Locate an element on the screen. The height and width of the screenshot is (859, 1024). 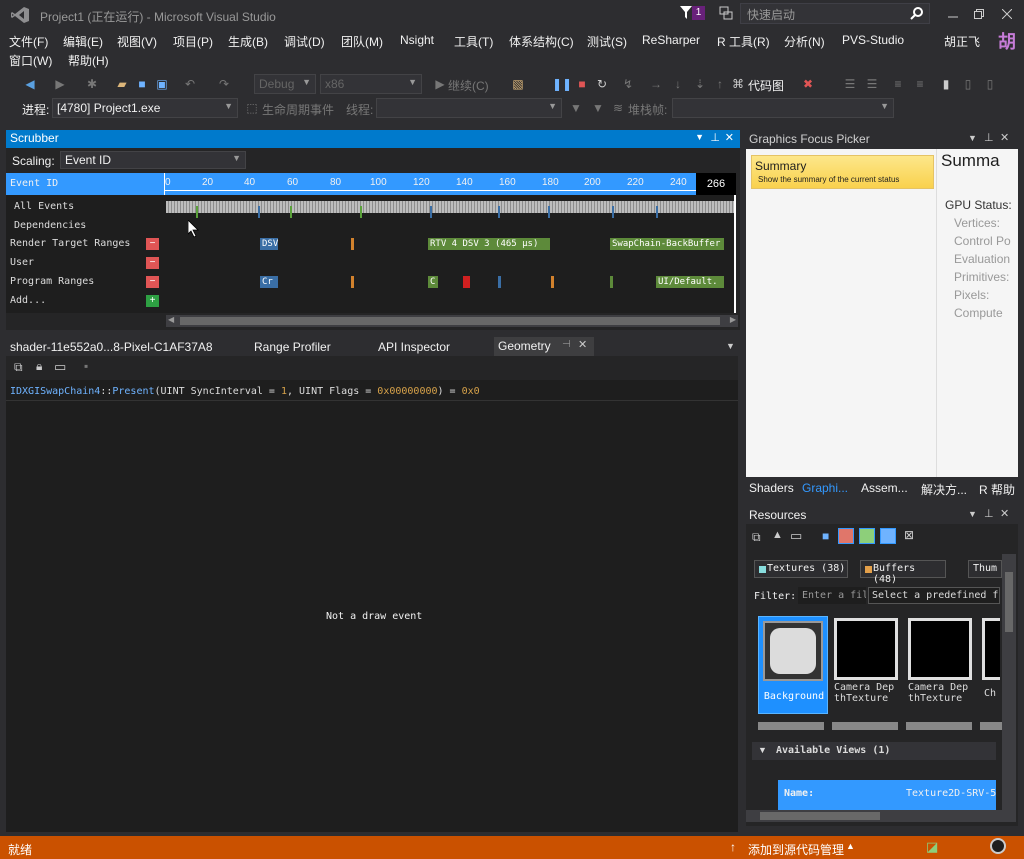
menu-r-tools: R 工具(R) is located at coordinates (743, 41).